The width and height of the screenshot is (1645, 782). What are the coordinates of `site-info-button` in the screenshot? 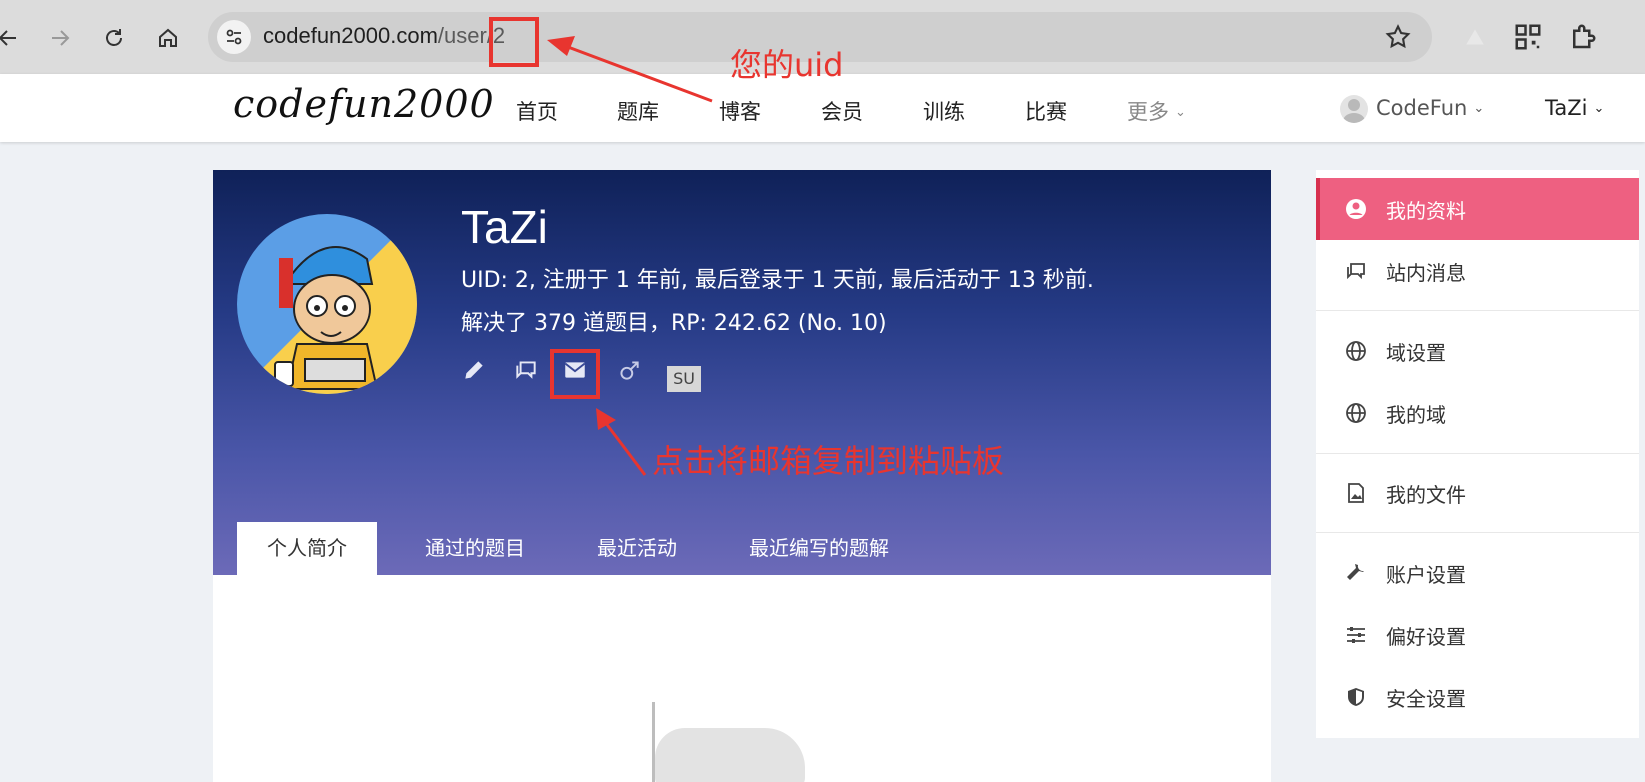 It's located at (234, 37).